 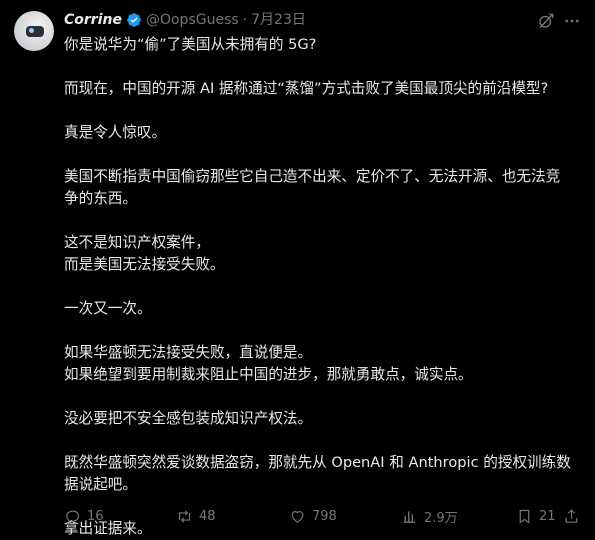 What do you see at coordinates (547, 516) in the screenshot?
I see `bookmark-count: 21` at bounding box center [547, 516].